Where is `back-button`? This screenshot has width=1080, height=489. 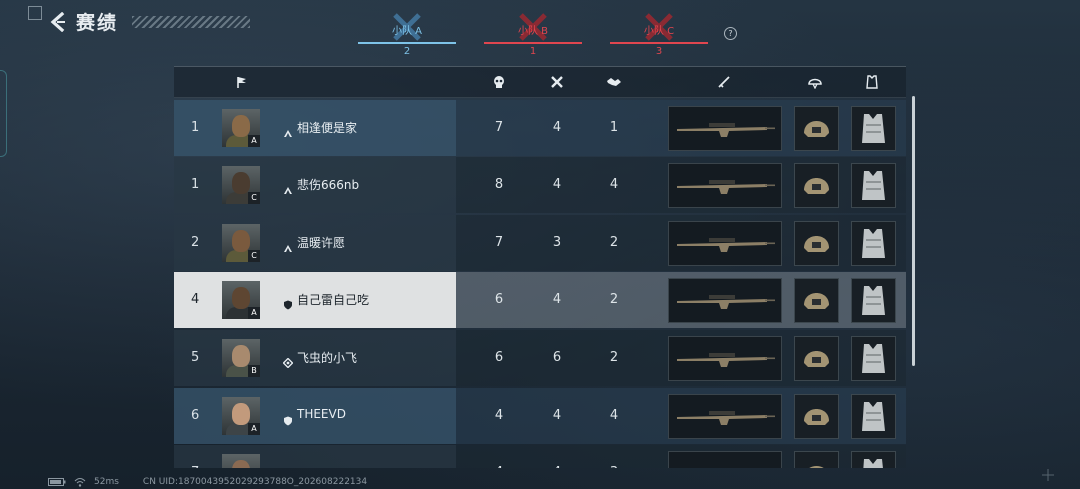 back-button is located at coordinates (57, 22).